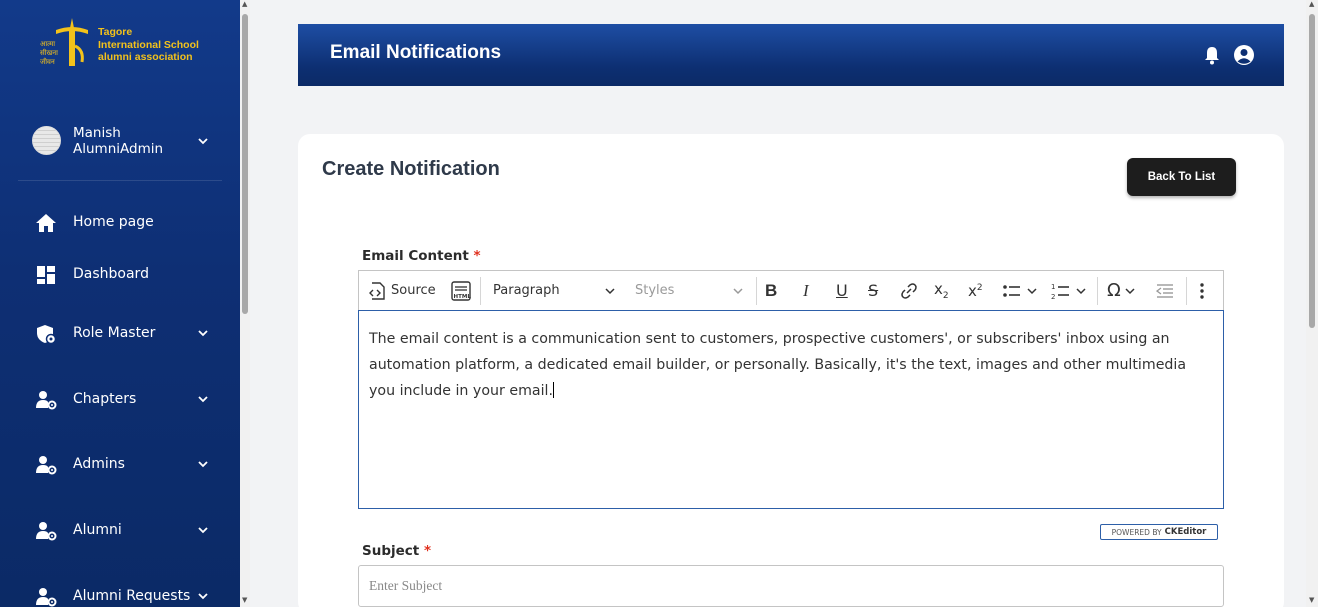  I want to click on sidebar-item-label: Chapters, so click(105, 399).